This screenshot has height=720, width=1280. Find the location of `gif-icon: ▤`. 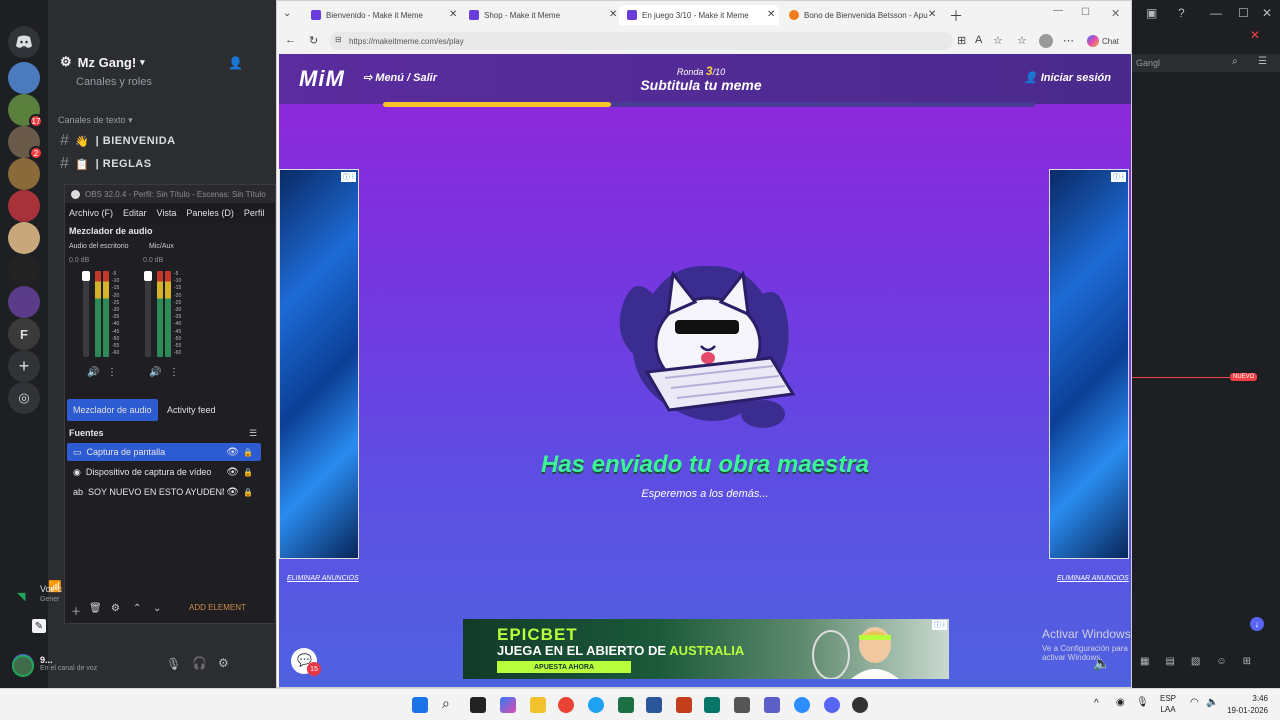

gif-icon: ▤ is located at coordinates (1169, 661).